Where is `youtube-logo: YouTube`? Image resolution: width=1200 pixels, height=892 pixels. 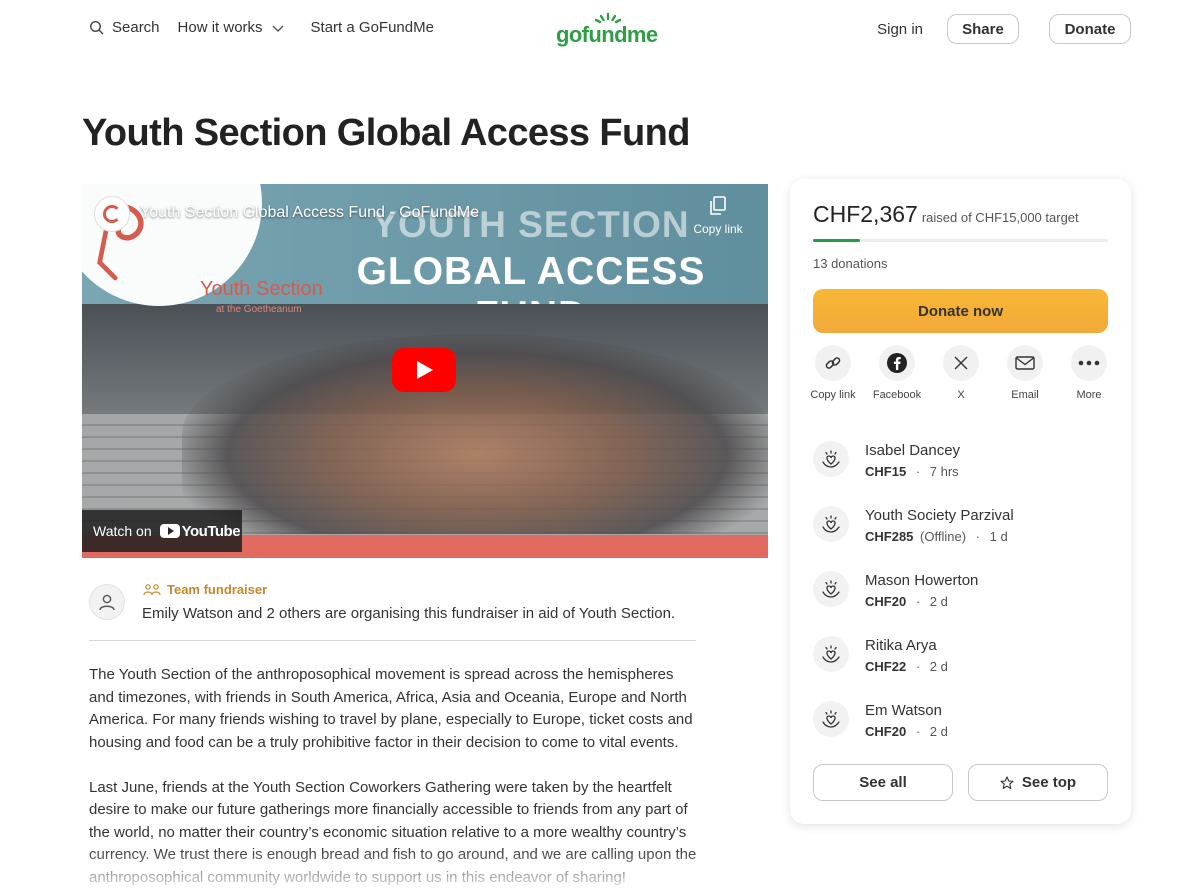 youtube-logo: YouTube is located at coordinates (200, 531).